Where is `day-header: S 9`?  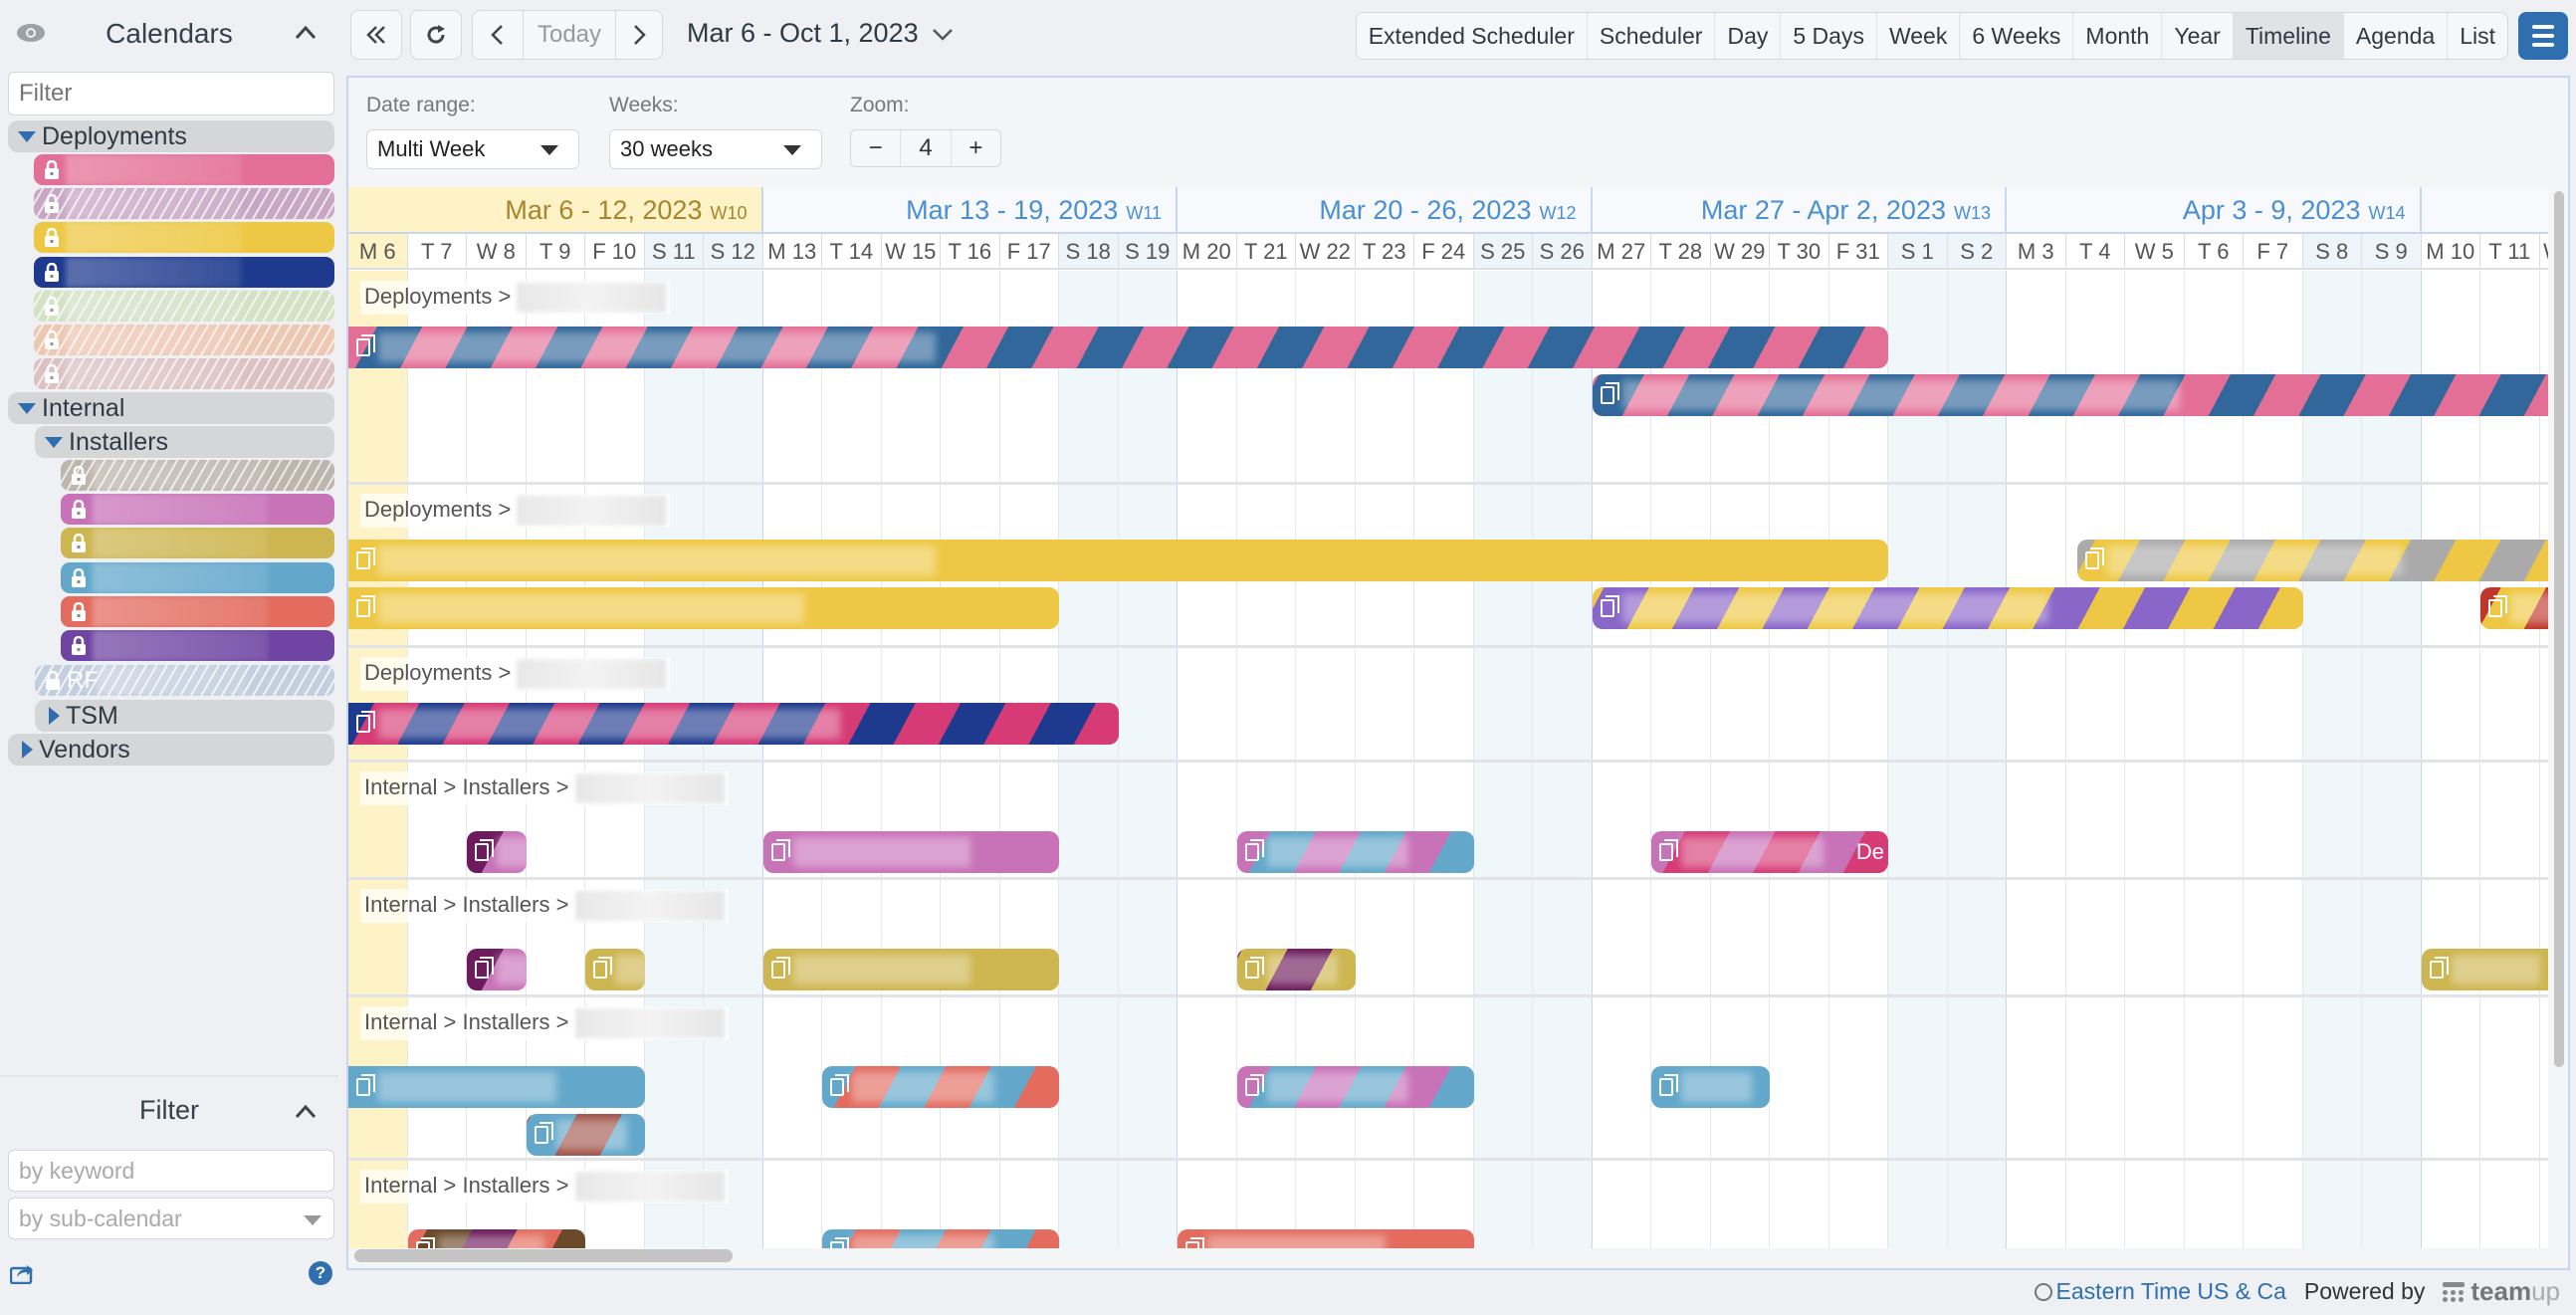
day-header: S 9 is located at coordinates (2392, 252).